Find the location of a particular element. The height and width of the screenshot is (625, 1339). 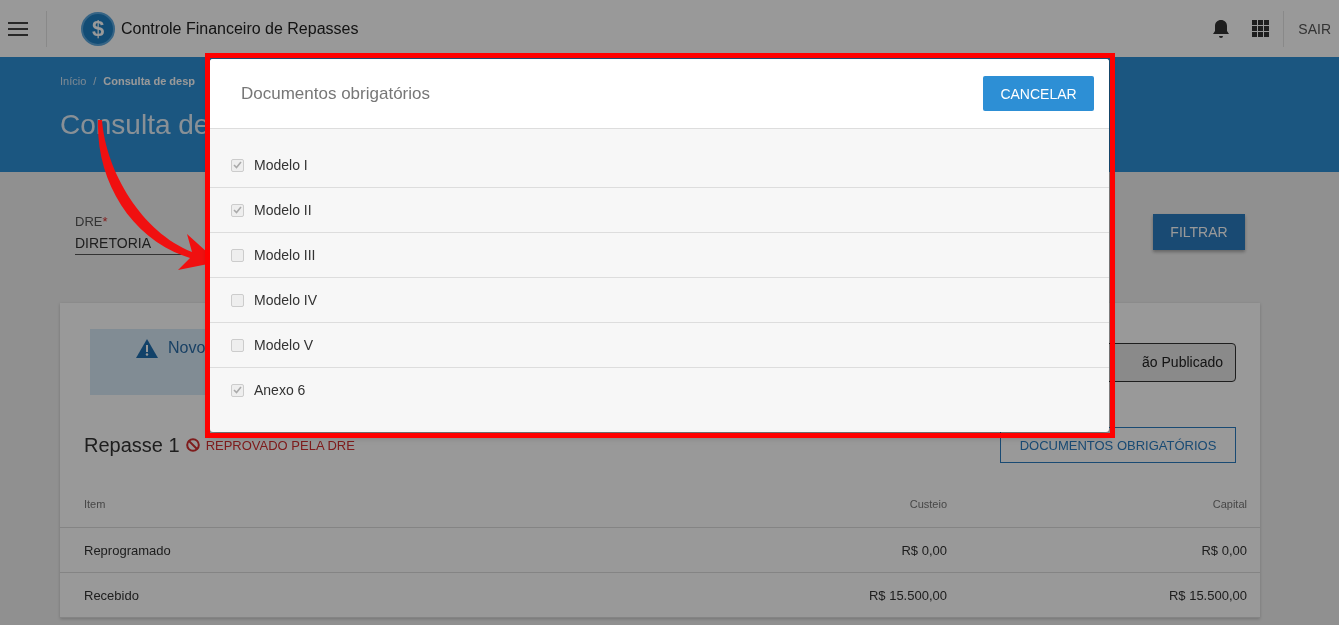

checkbox-label: Modelo V is located at coordinates (284, 345).